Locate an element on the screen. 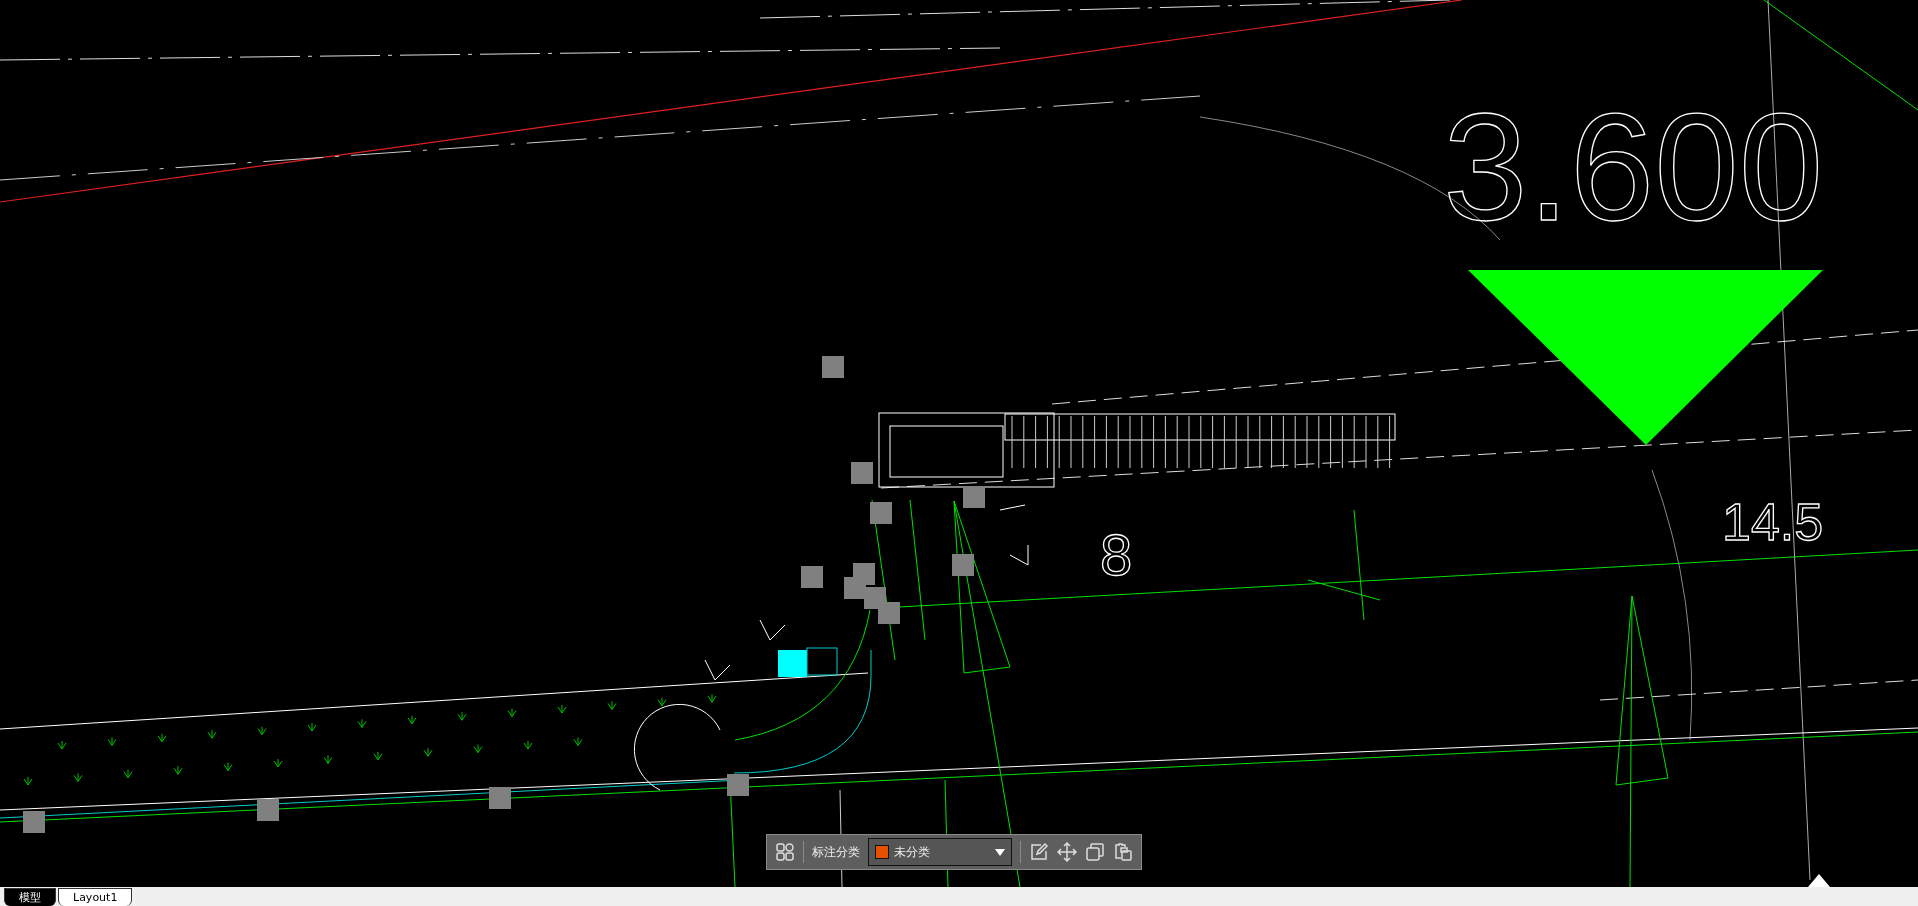 The height and width of the screenshot is (906, 1918). caret-icon is located at coordinates (1000, 852).